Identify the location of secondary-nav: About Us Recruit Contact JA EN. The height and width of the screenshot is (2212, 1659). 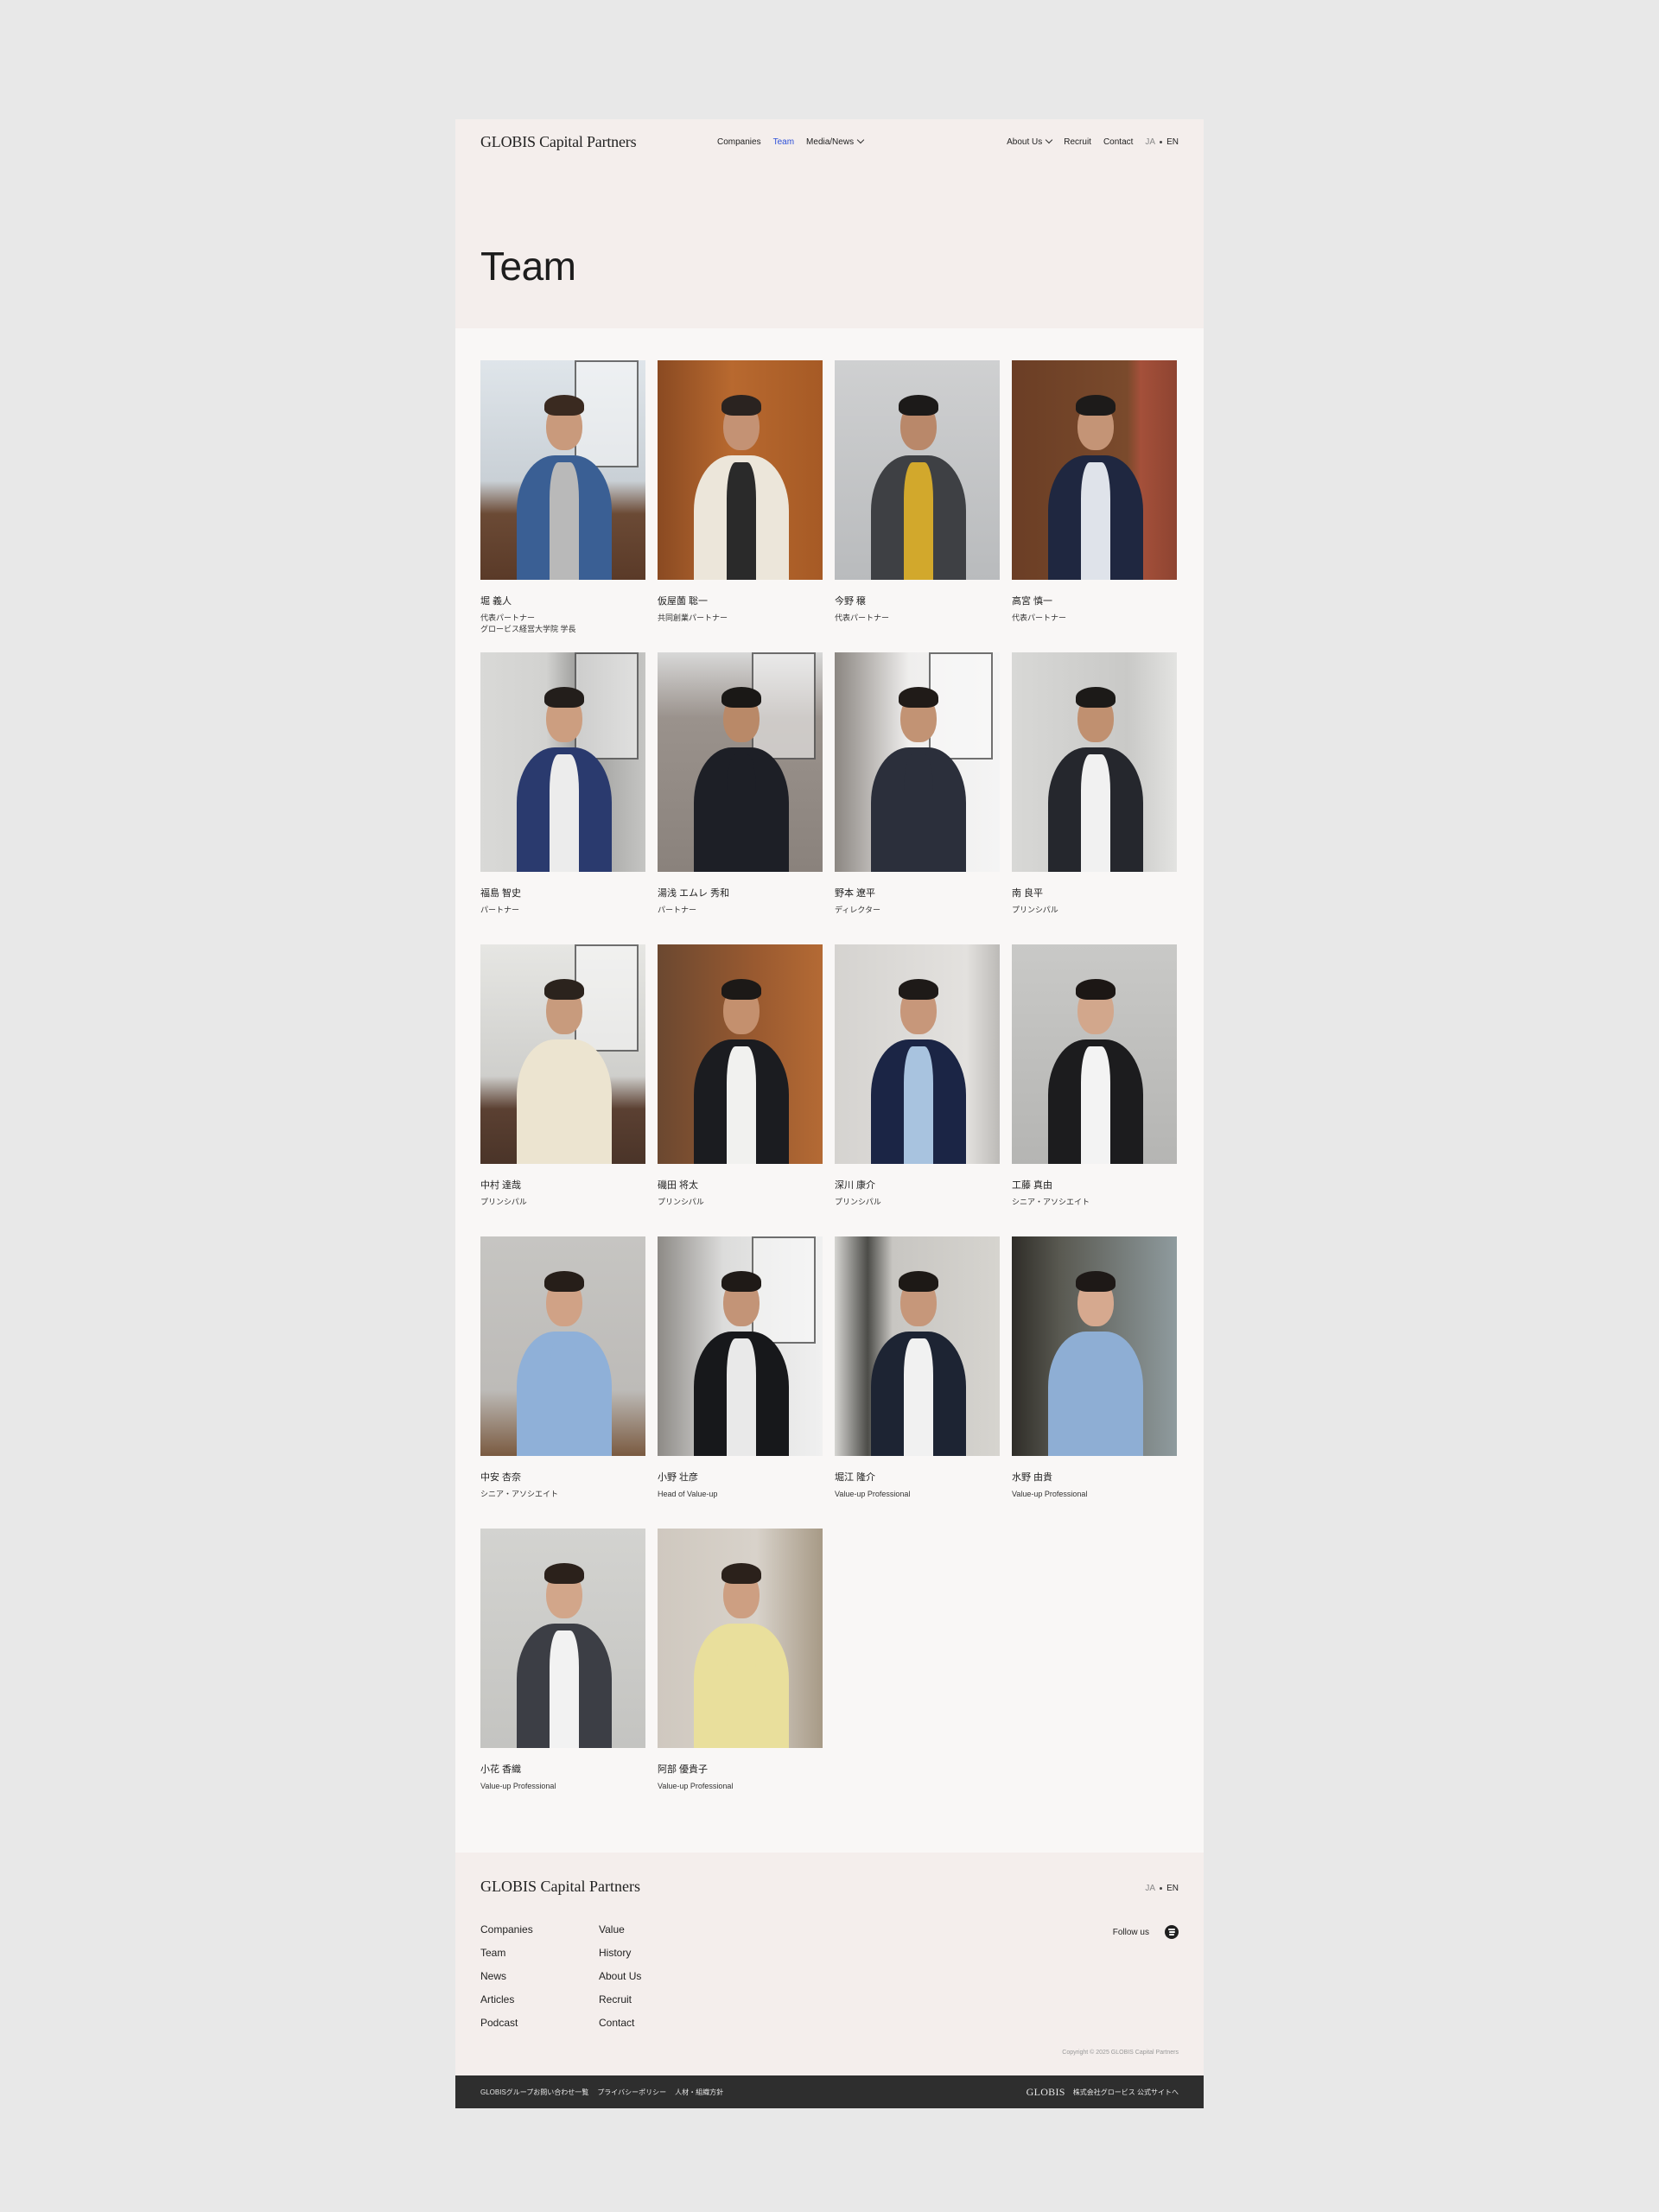
(1093, 141).